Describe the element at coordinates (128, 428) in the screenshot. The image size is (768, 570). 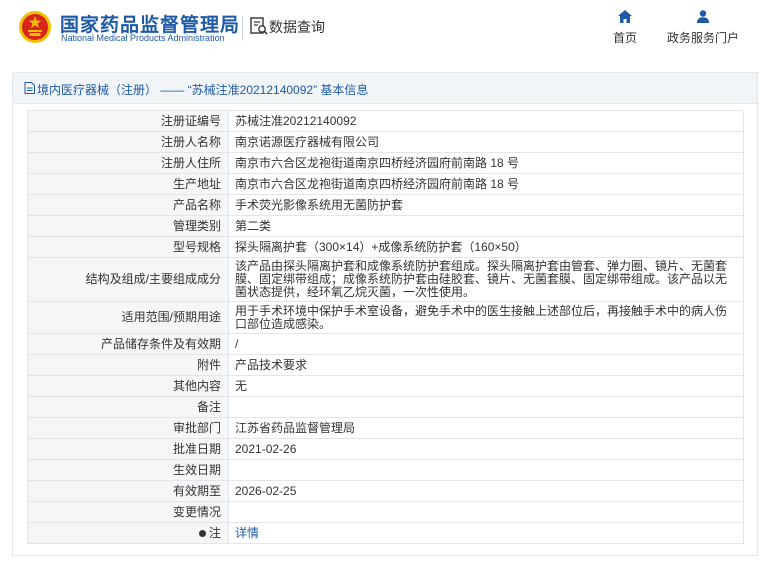
I see `row-key: 审批部门` at that location.